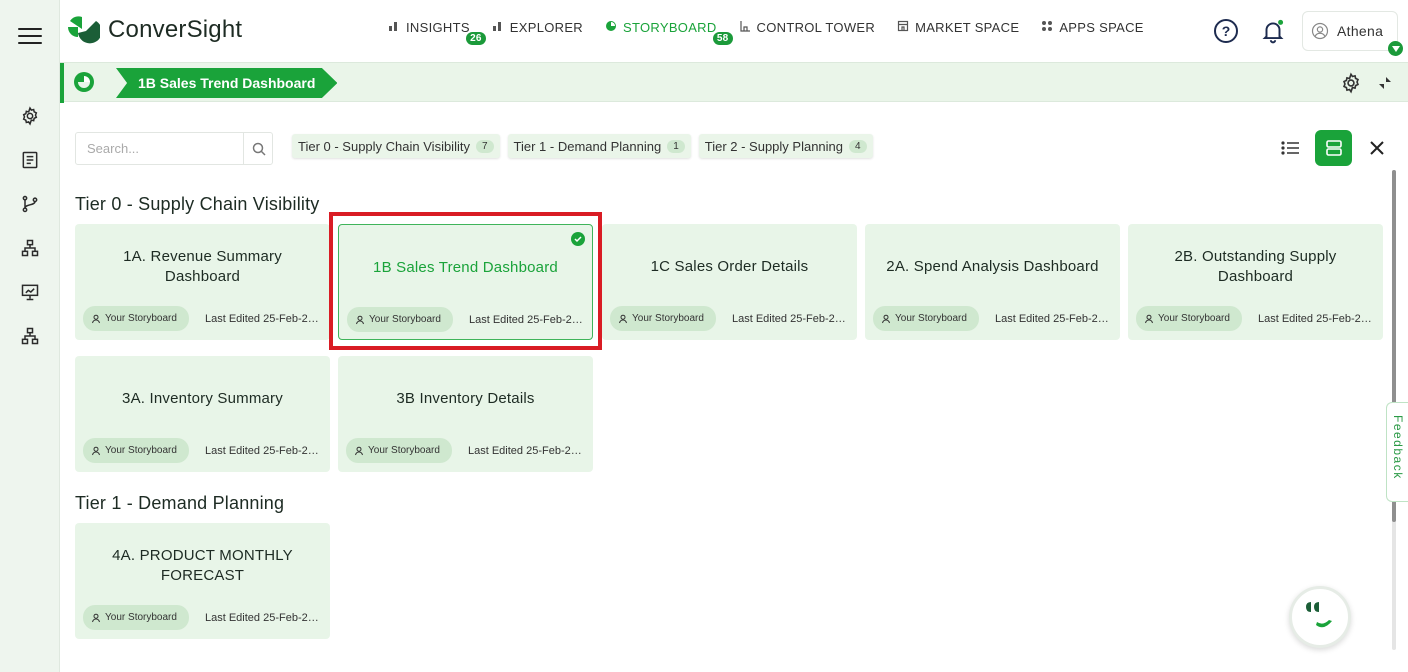 Image resolution: width=1408 pixels, height=672 pixels. I want to click on chatbot-icon, so click(1320, 617).